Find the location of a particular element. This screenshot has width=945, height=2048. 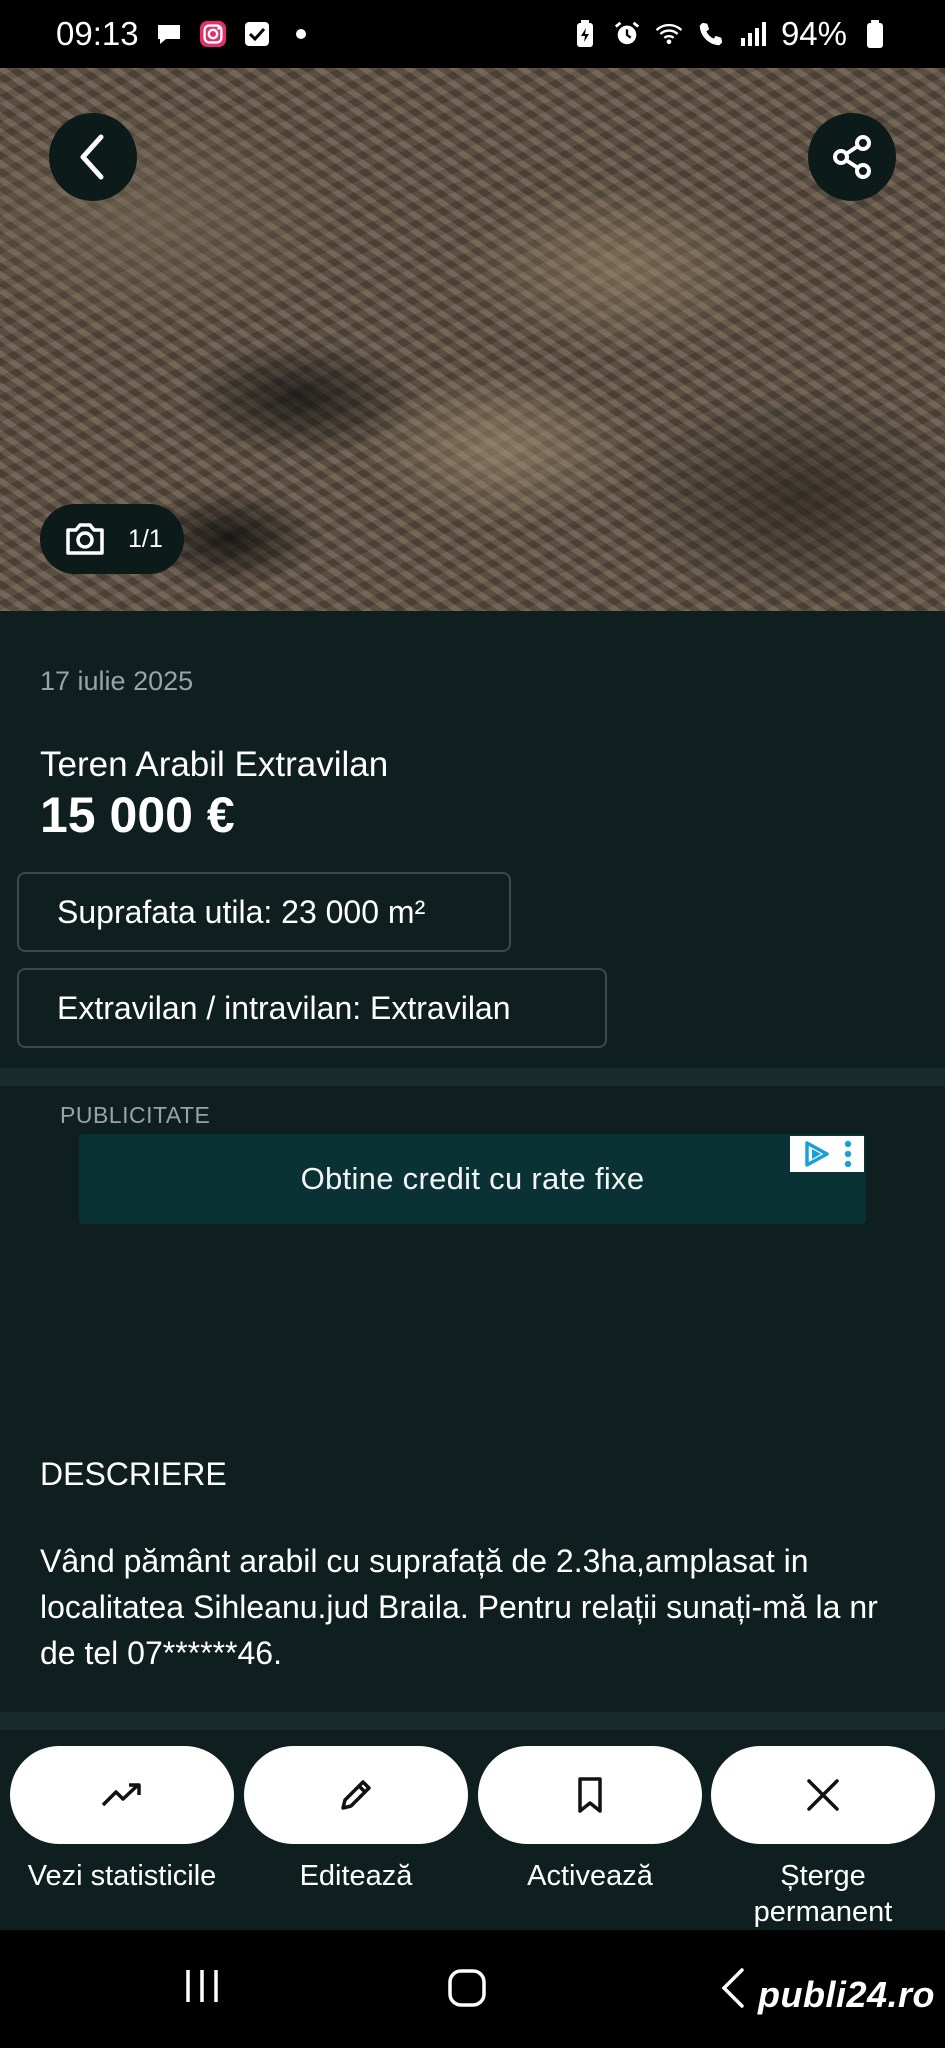

close-icon is located at coordinates (823, 1795).